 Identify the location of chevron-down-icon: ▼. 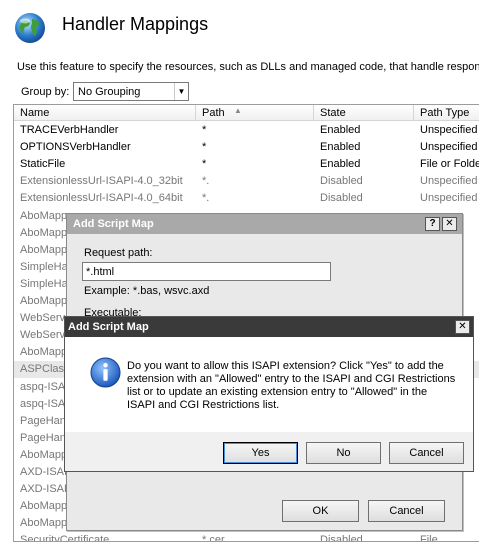
(181, 91).